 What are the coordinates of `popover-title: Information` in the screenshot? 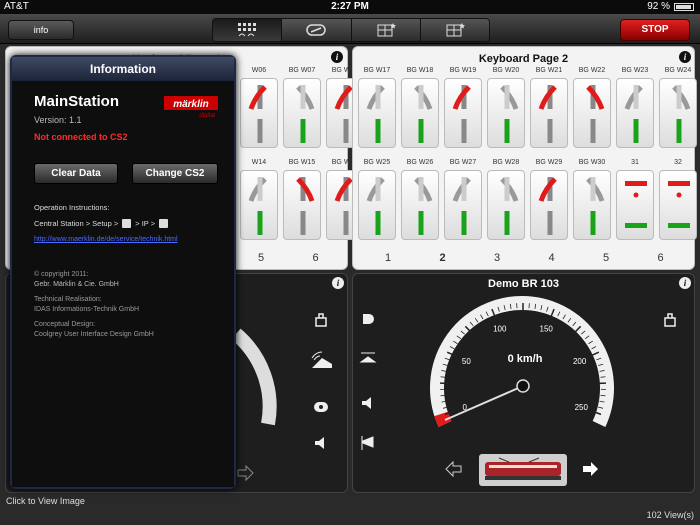 It's located at (123, 69).